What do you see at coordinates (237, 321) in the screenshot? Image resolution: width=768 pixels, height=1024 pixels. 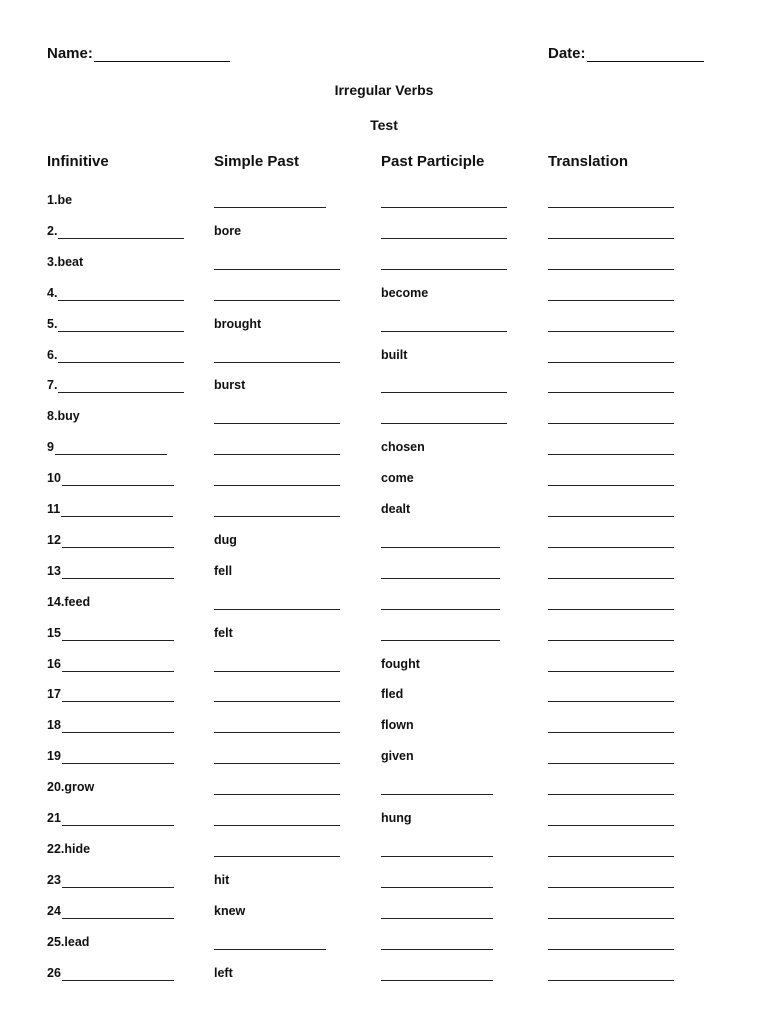 I see `cell-simple-past: brought` at bounding box center [237, 321].